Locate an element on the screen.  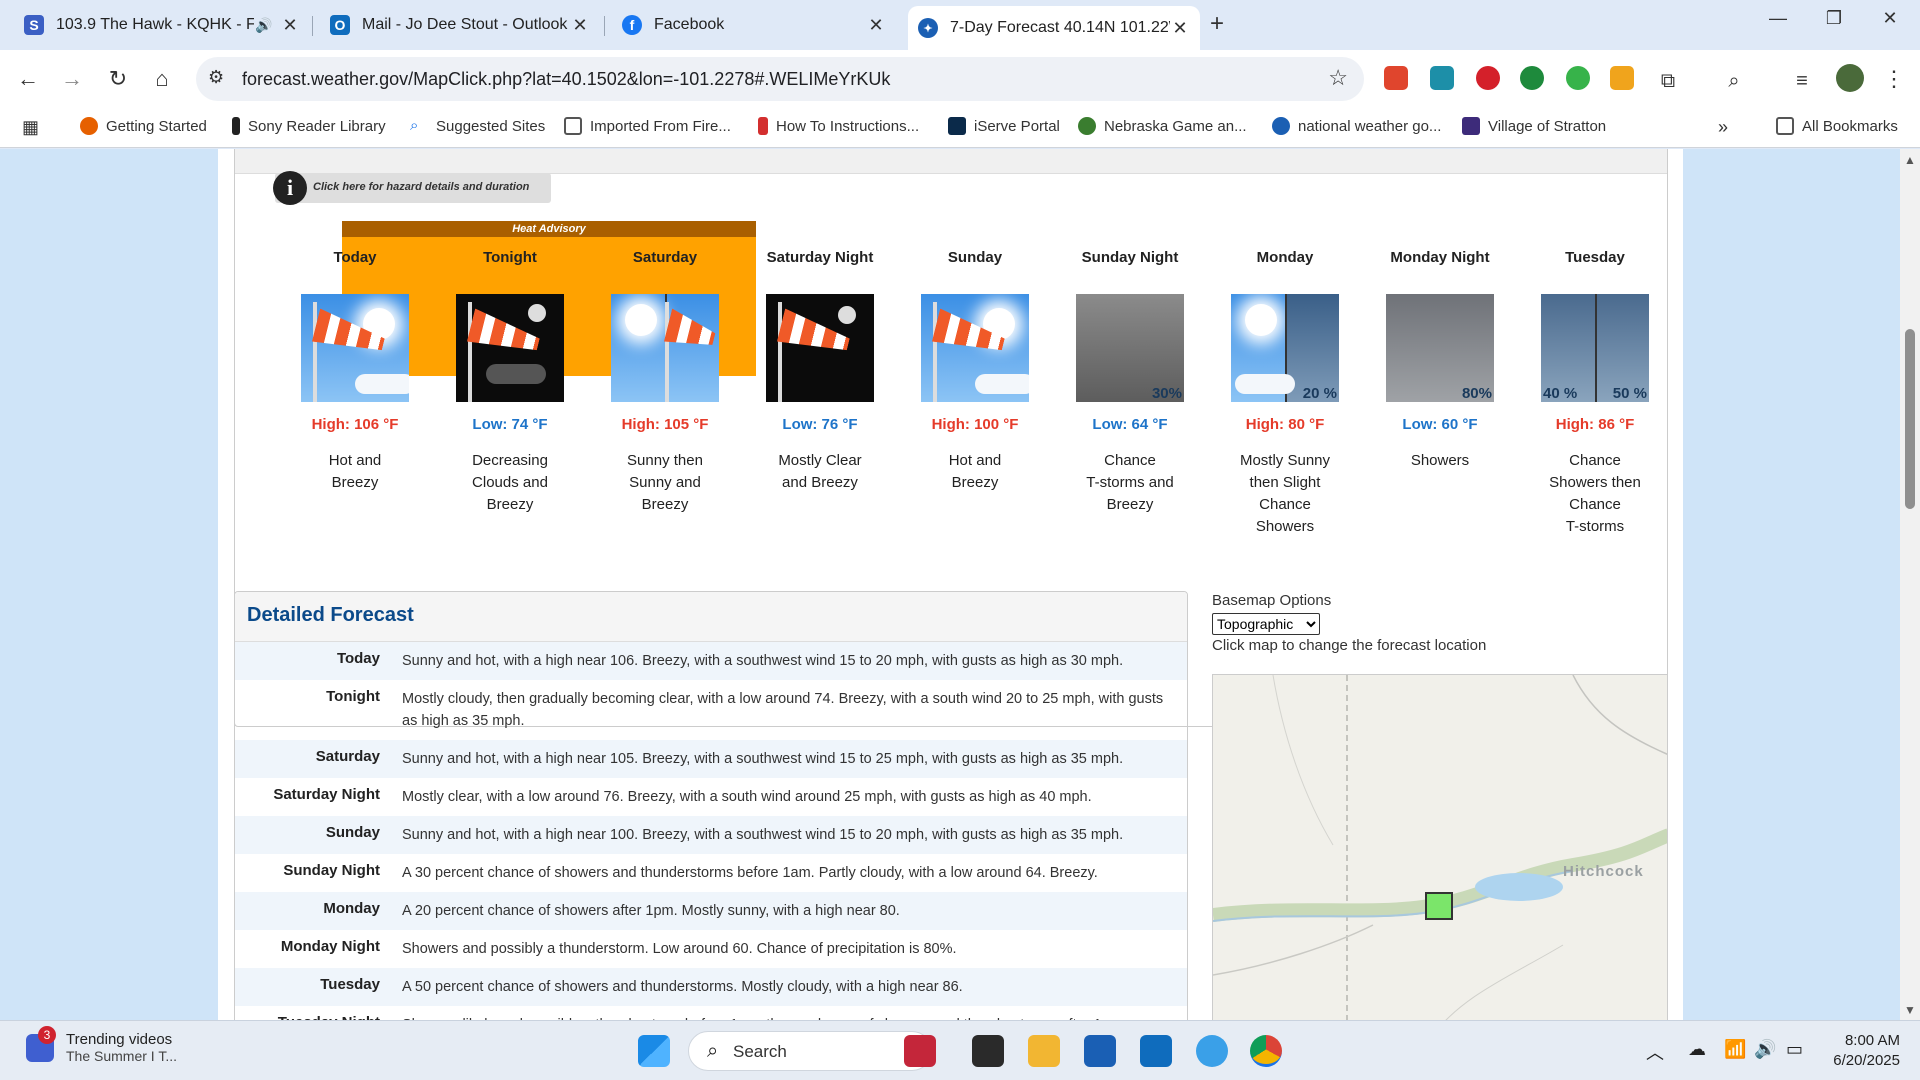
tab-outlook-mail: O Mail - Jo Dee Stout - Outlook ✕ is located at coordinates (460, 25).